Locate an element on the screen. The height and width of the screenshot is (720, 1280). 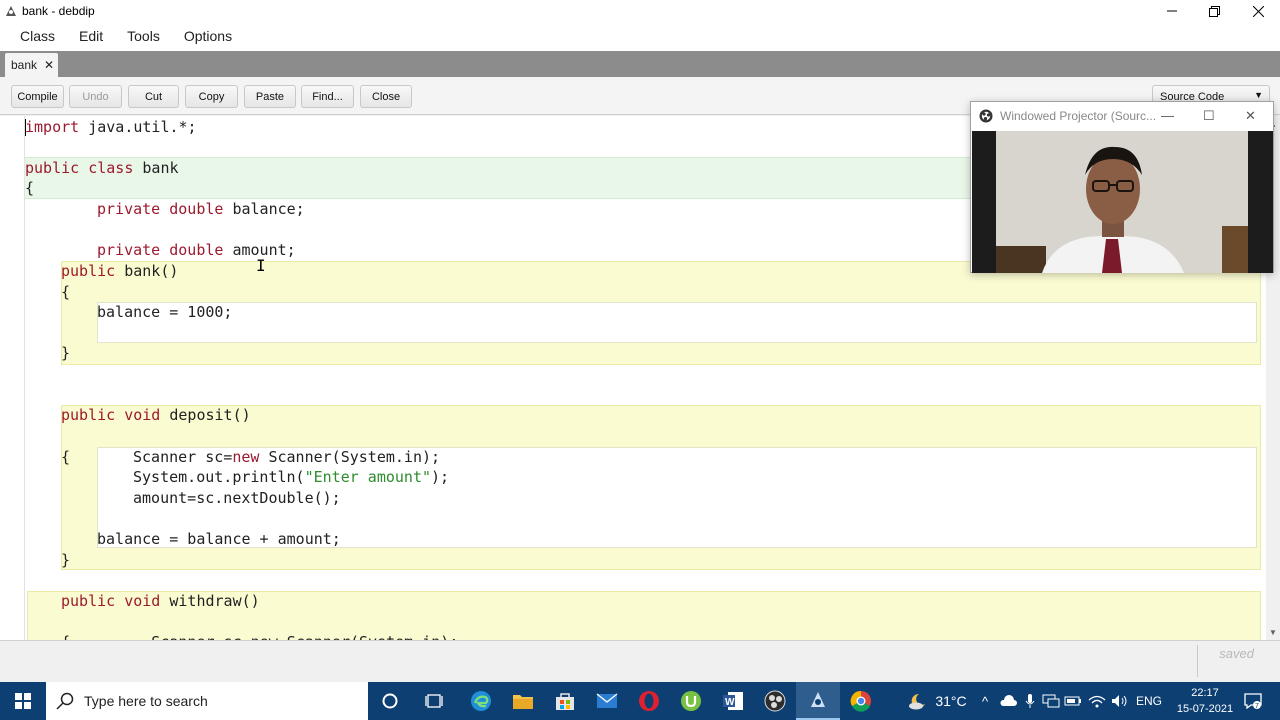
status-divider is located at coordinates (1197, 661).